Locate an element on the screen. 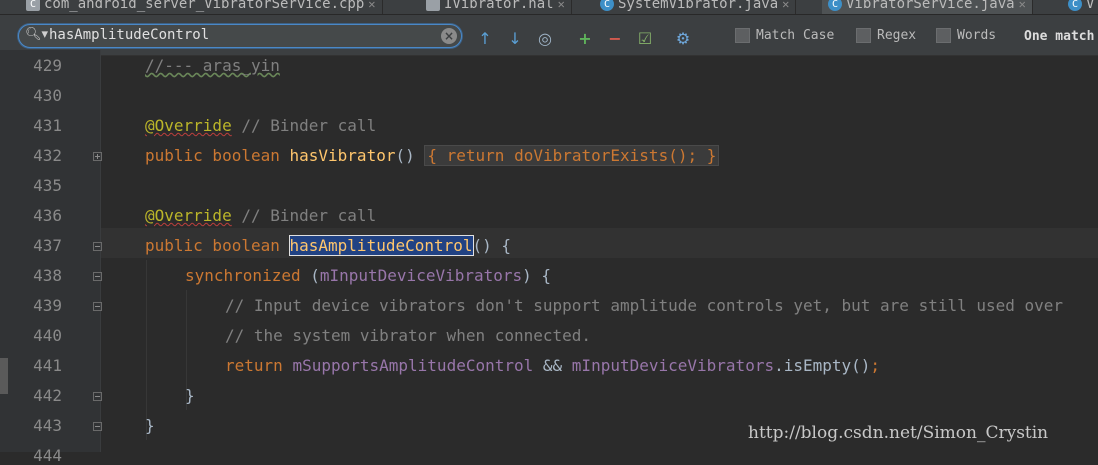 The height and width of the screenshot is (465, 1098). scrollbar-thumb is located at coordinates (4, 376).